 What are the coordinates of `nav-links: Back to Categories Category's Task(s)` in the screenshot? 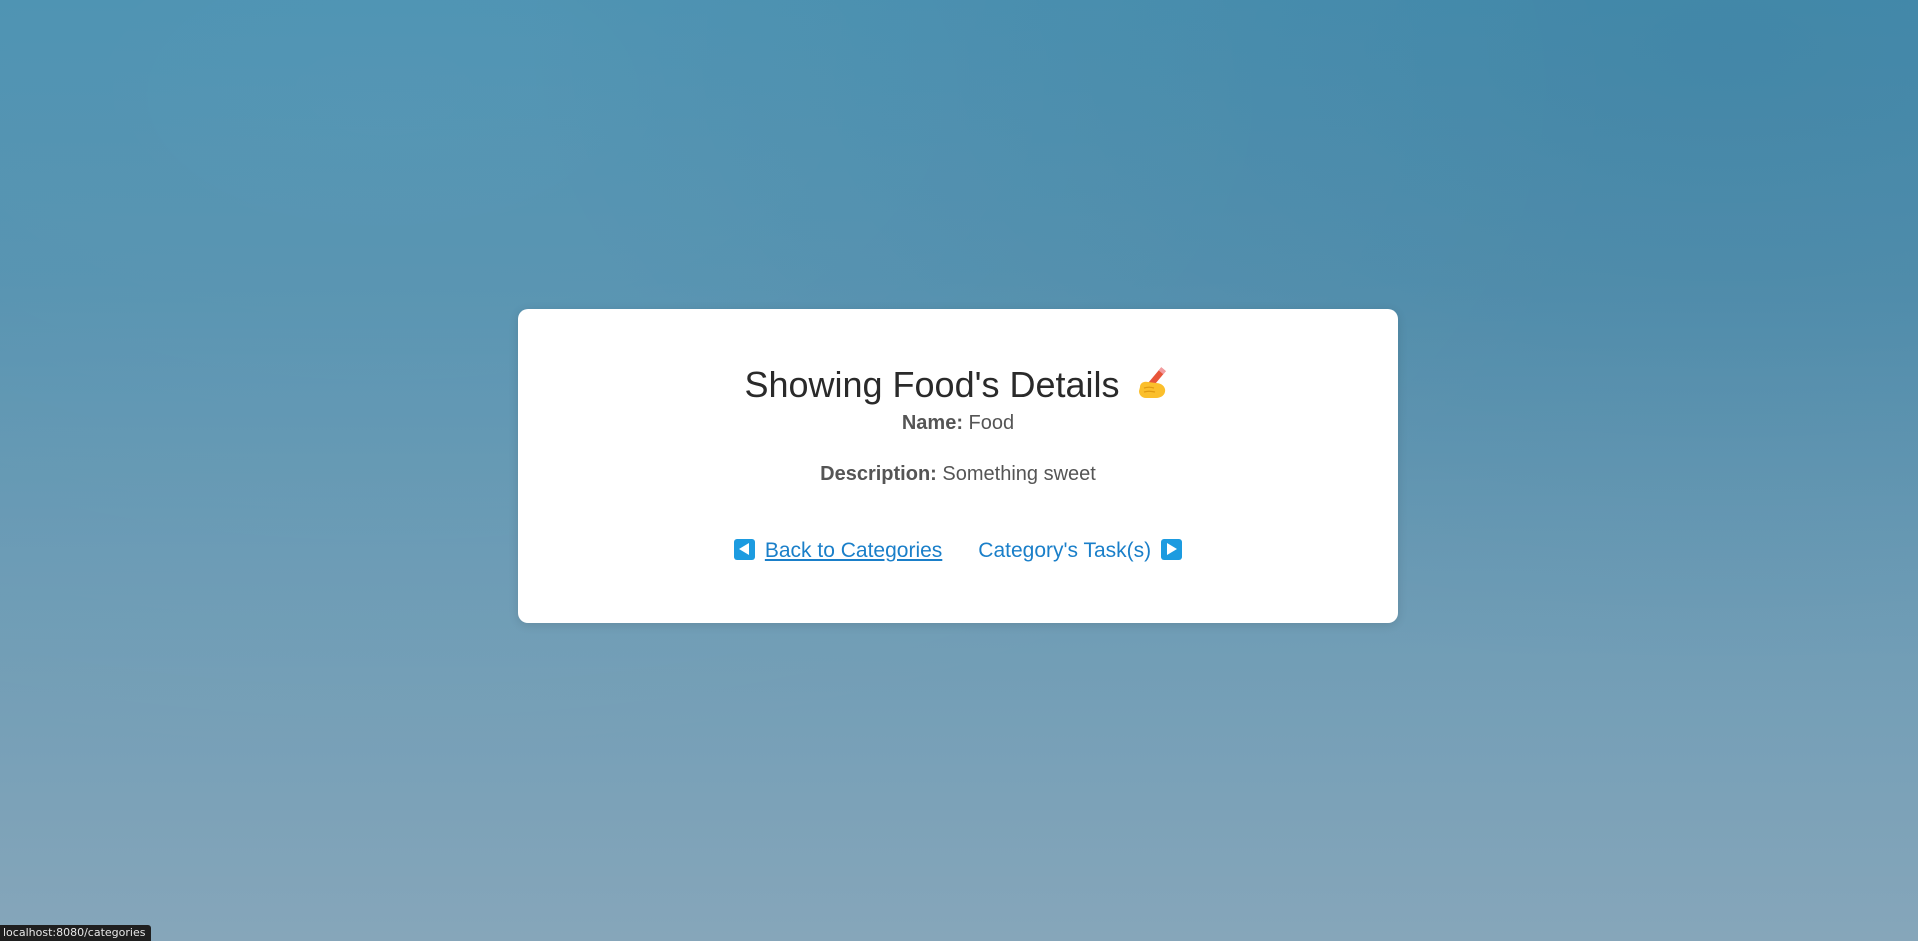 It's located at (958, 551).